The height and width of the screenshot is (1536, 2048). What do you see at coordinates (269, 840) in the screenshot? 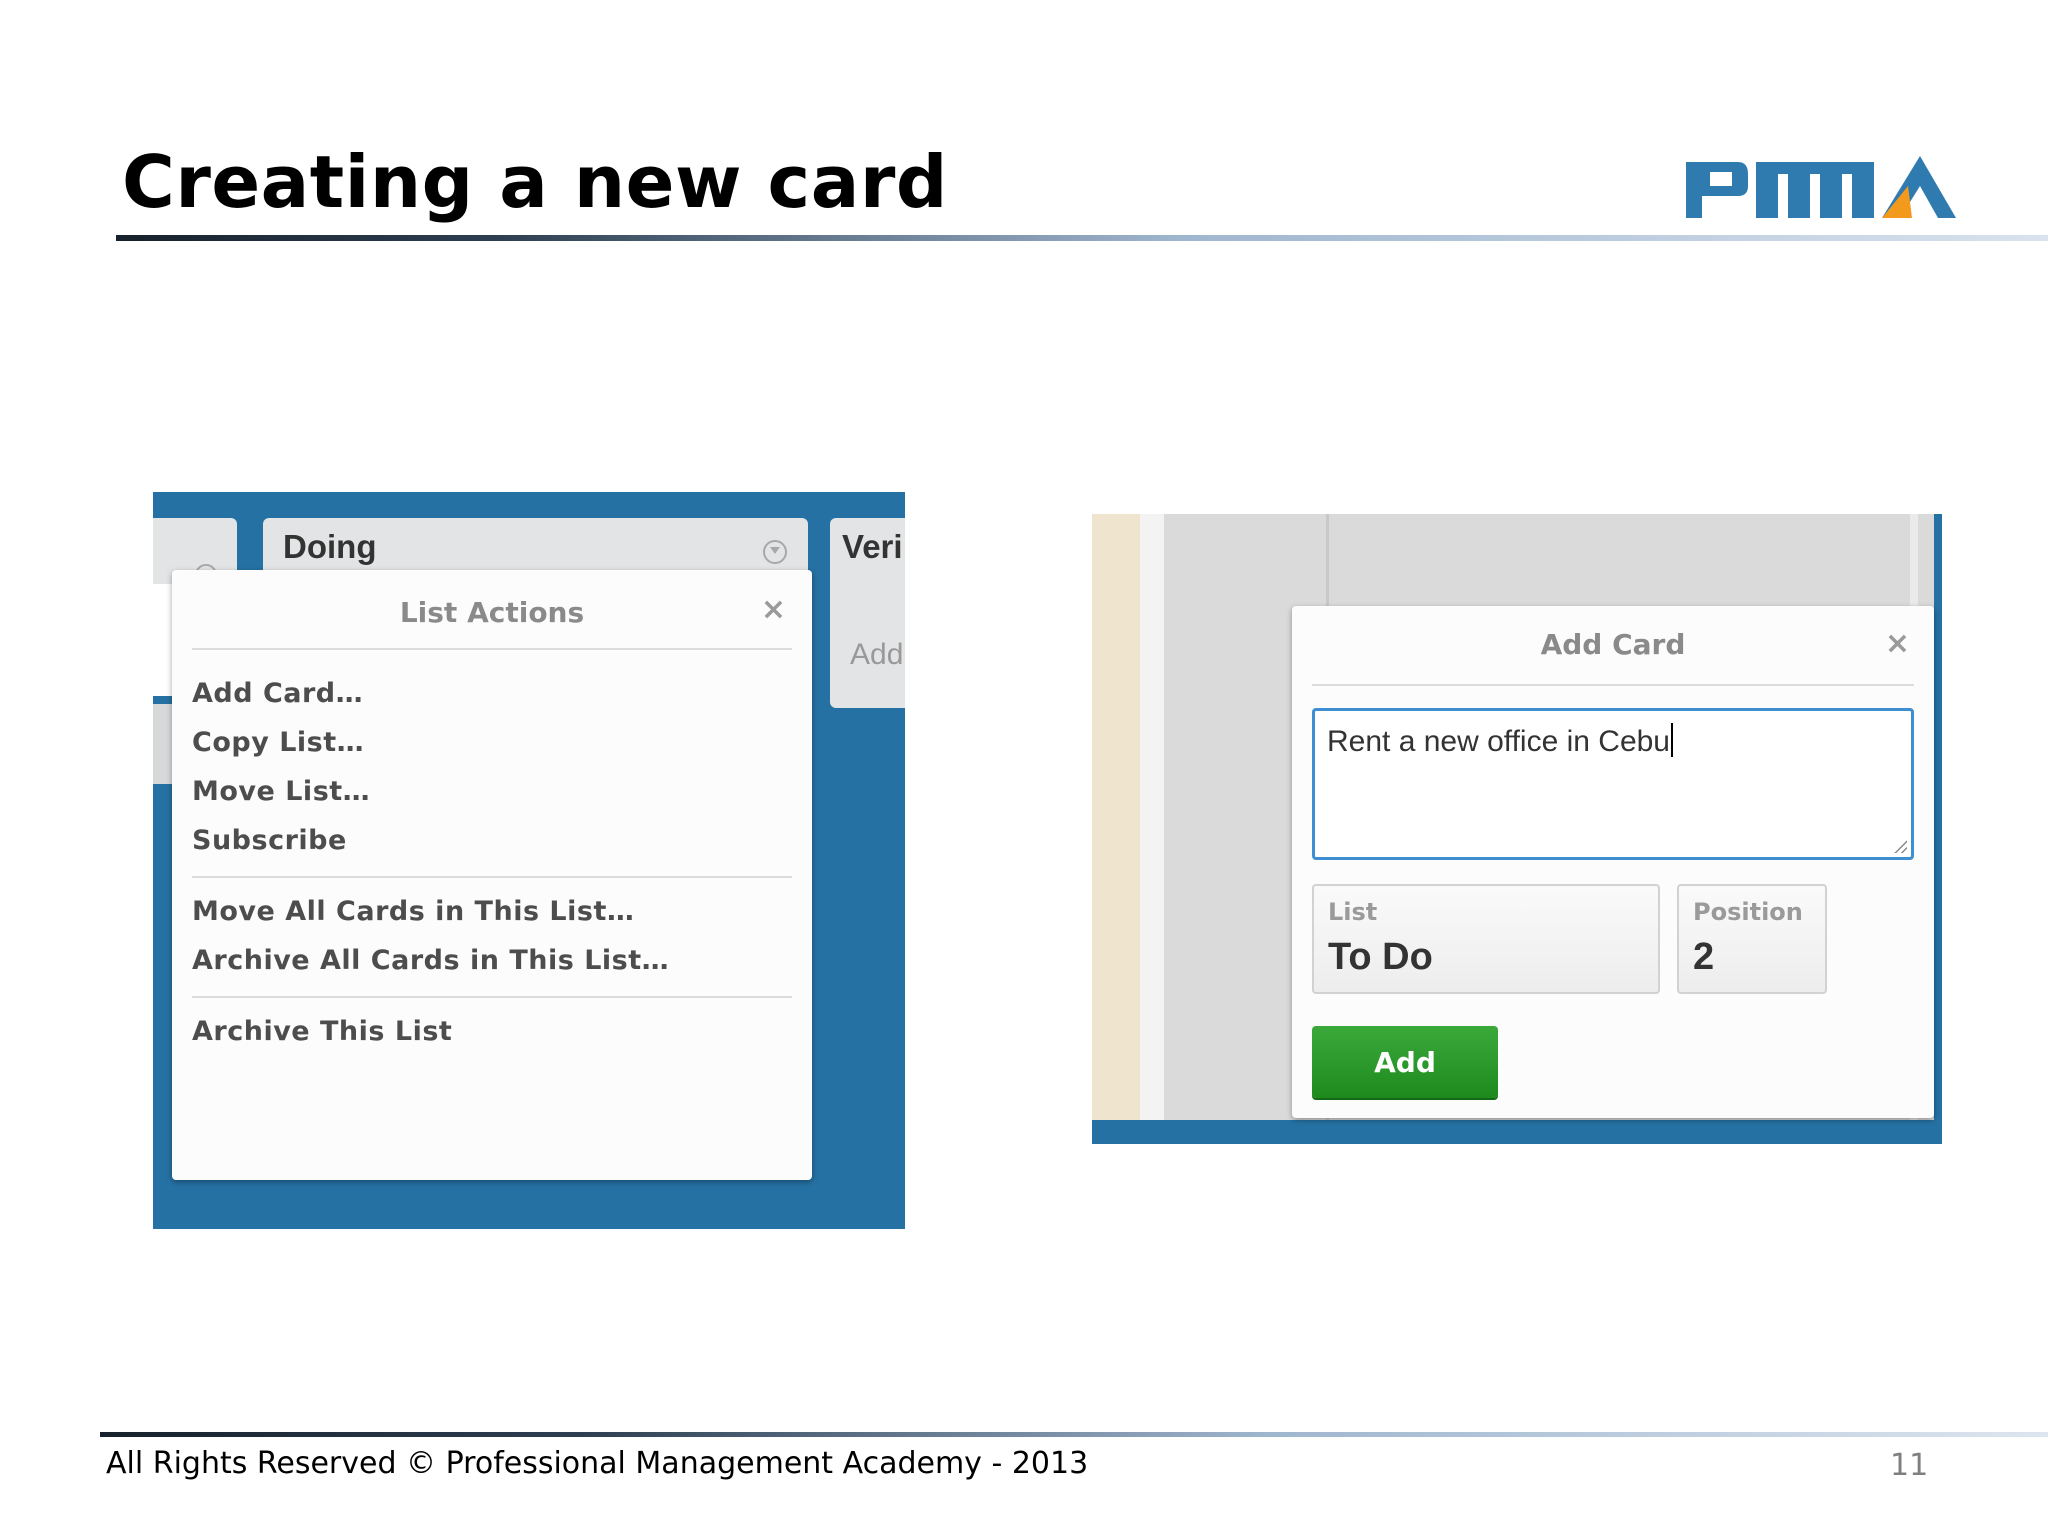
I see `menu-item-subscribe: Subscribe` at bounding box center [269, 840].